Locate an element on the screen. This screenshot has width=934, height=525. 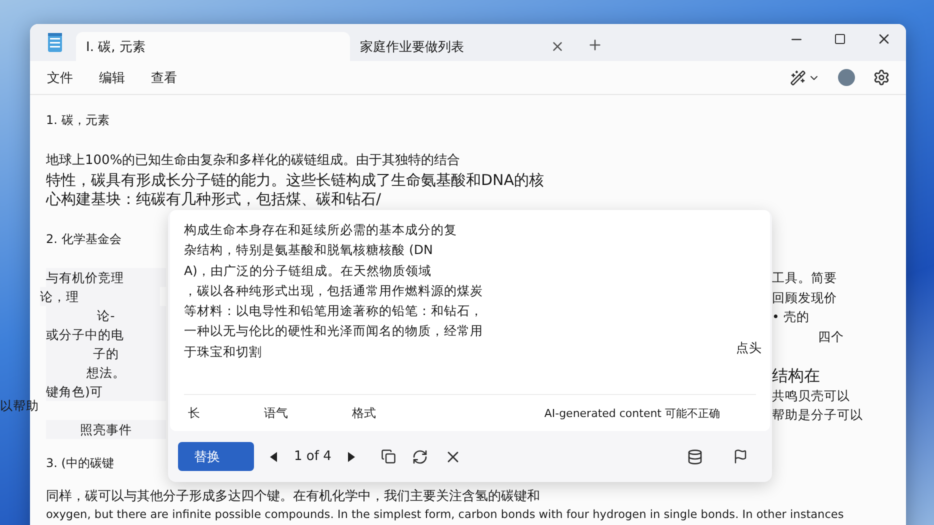
heading: 3. (中的碳键 is located at coordinates (80, 463).